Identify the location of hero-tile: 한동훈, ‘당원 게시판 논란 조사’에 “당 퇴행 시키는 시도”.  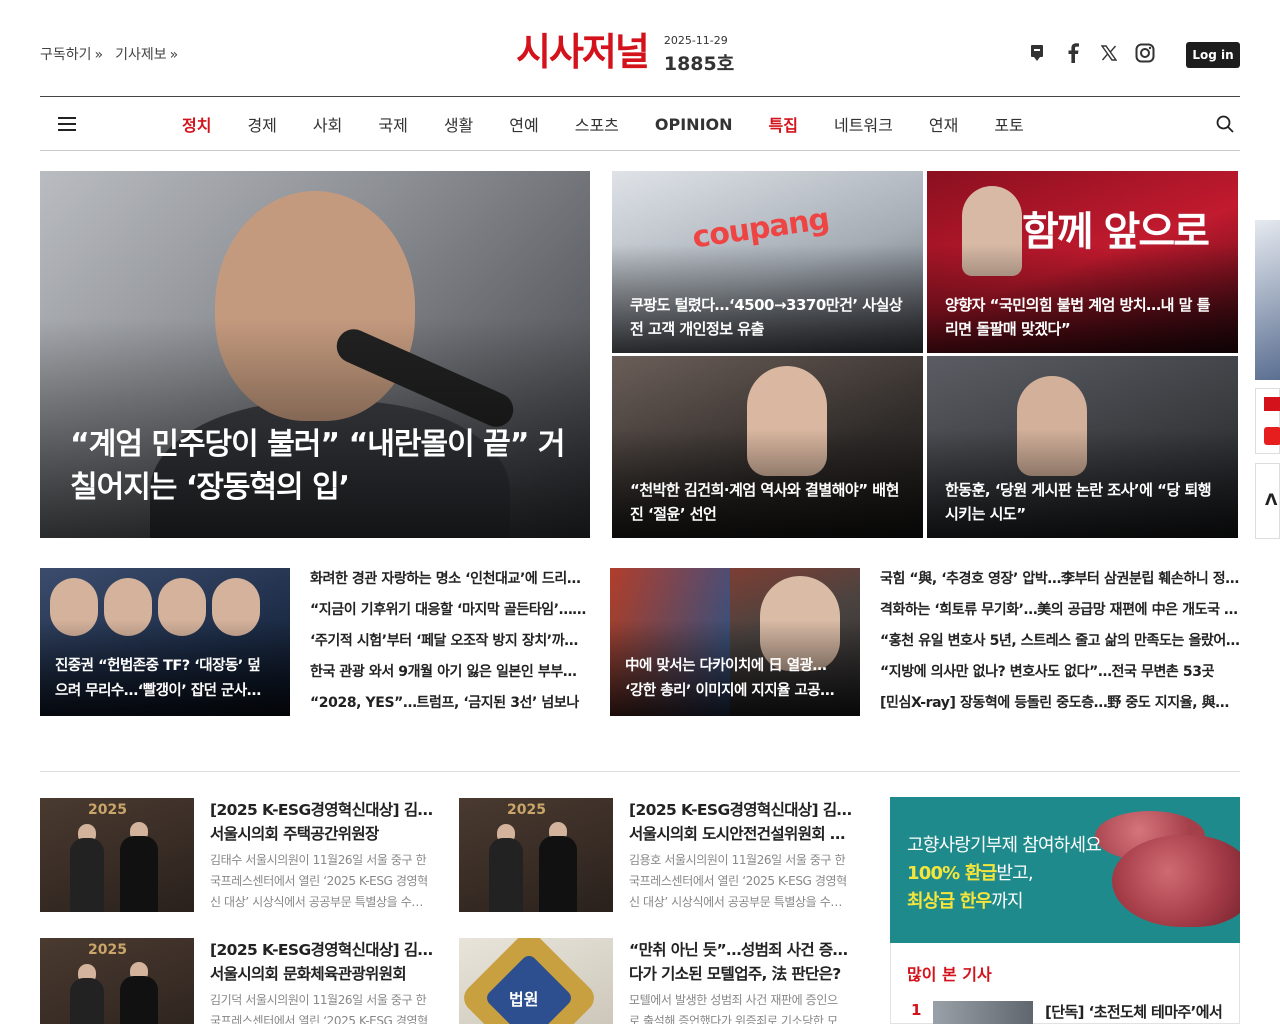
(1082, 447).